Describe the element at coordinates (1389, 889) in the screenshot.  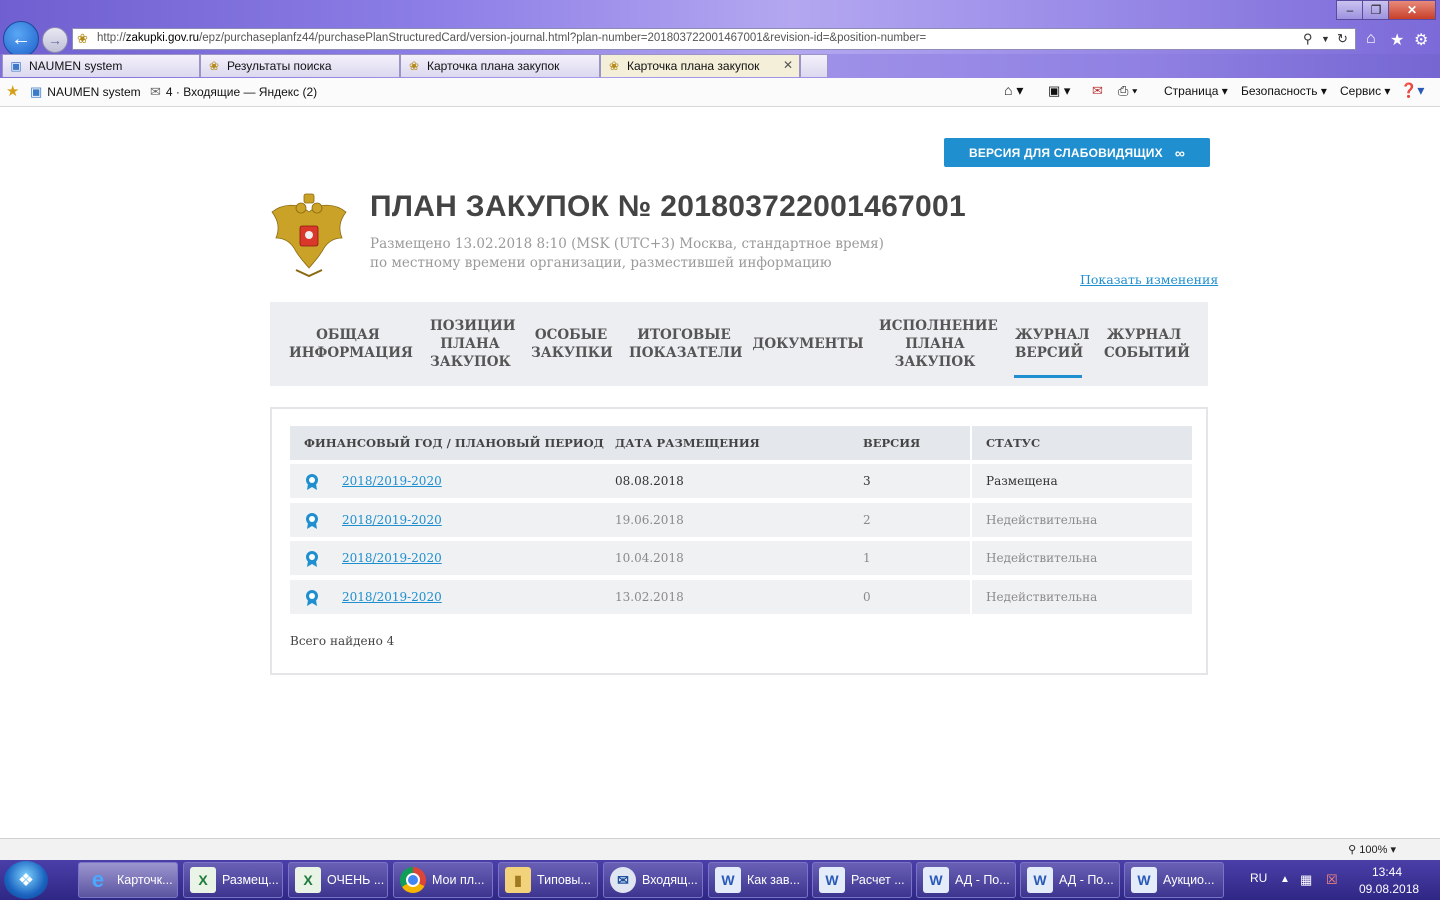
I see `clock-date: 09.08.2018` at that location.